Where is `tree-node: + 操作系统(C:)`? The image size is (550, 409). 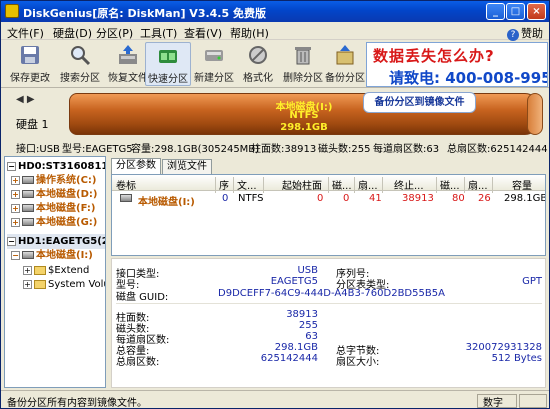 tree-node: + 操作系统(C:) is located at coordinates (53, 180).